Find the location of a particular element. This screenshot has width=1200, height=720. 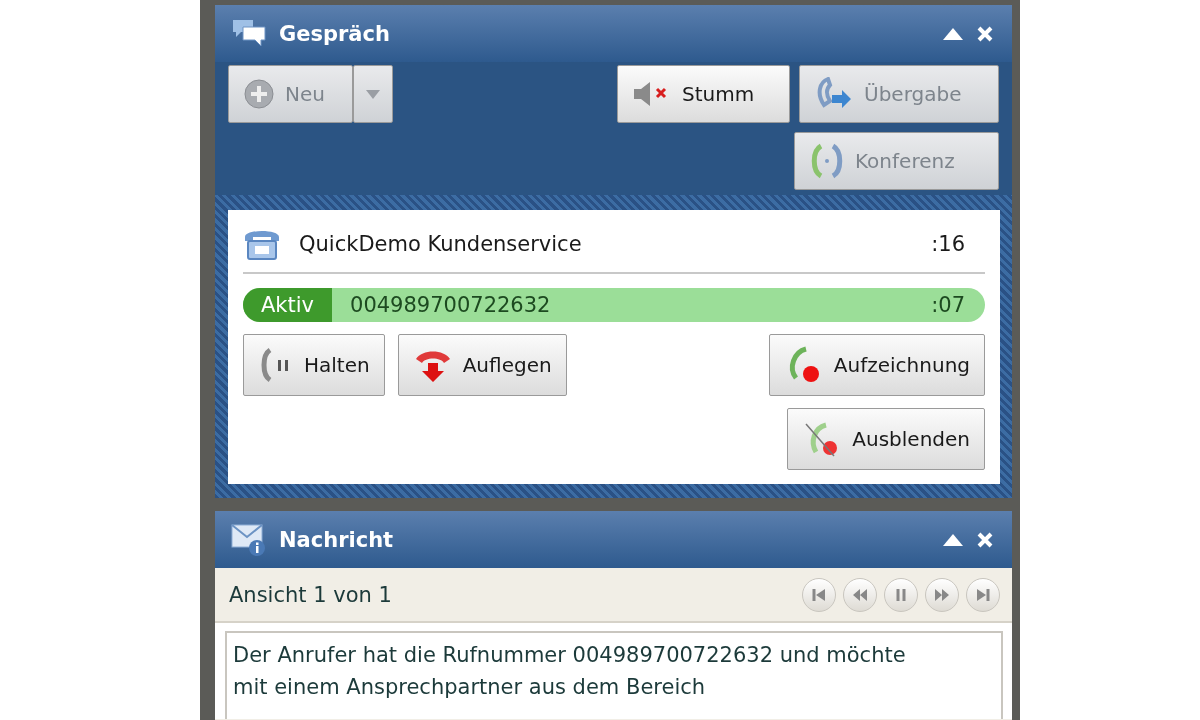

panel-title: Gespräch is located at coordinates (335, 33).